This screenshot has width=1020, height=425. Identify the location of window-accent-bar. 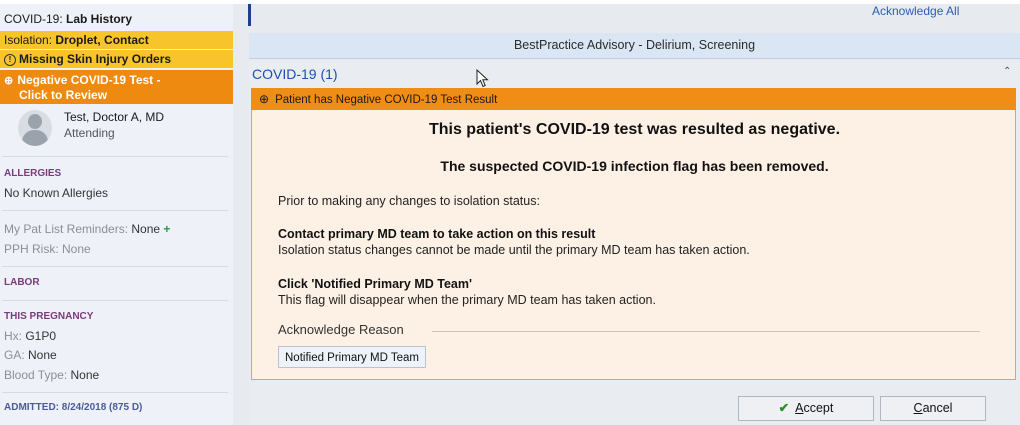
(249, 15).